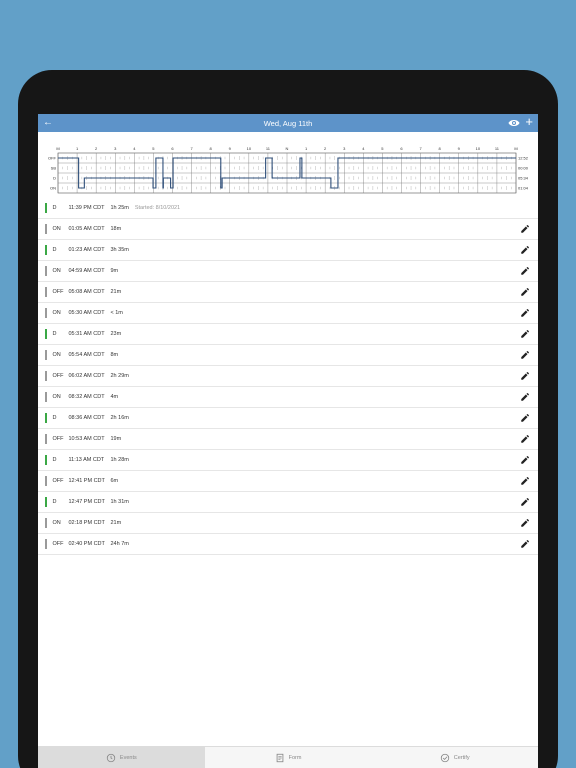 The image size is (576, 768). I want to click on graph-row-total: 00:00, so click(523, 168).